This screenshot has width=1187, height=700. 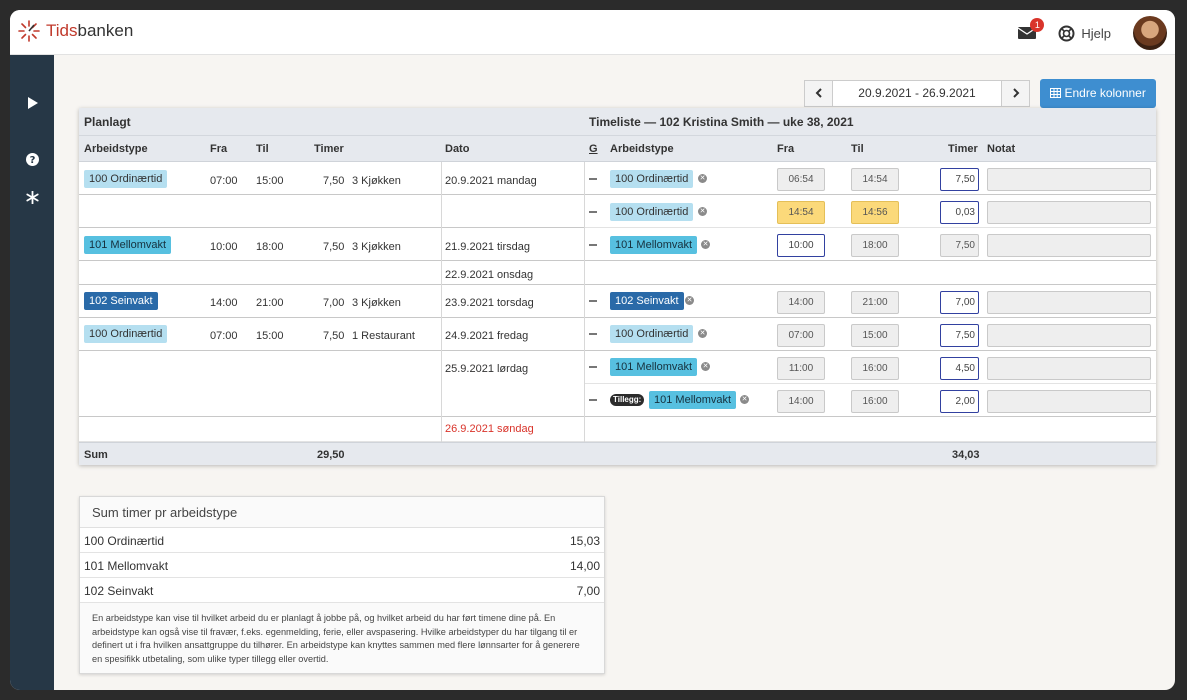 I want to click on col-planned-to: Til, so click(x=262, y=149).